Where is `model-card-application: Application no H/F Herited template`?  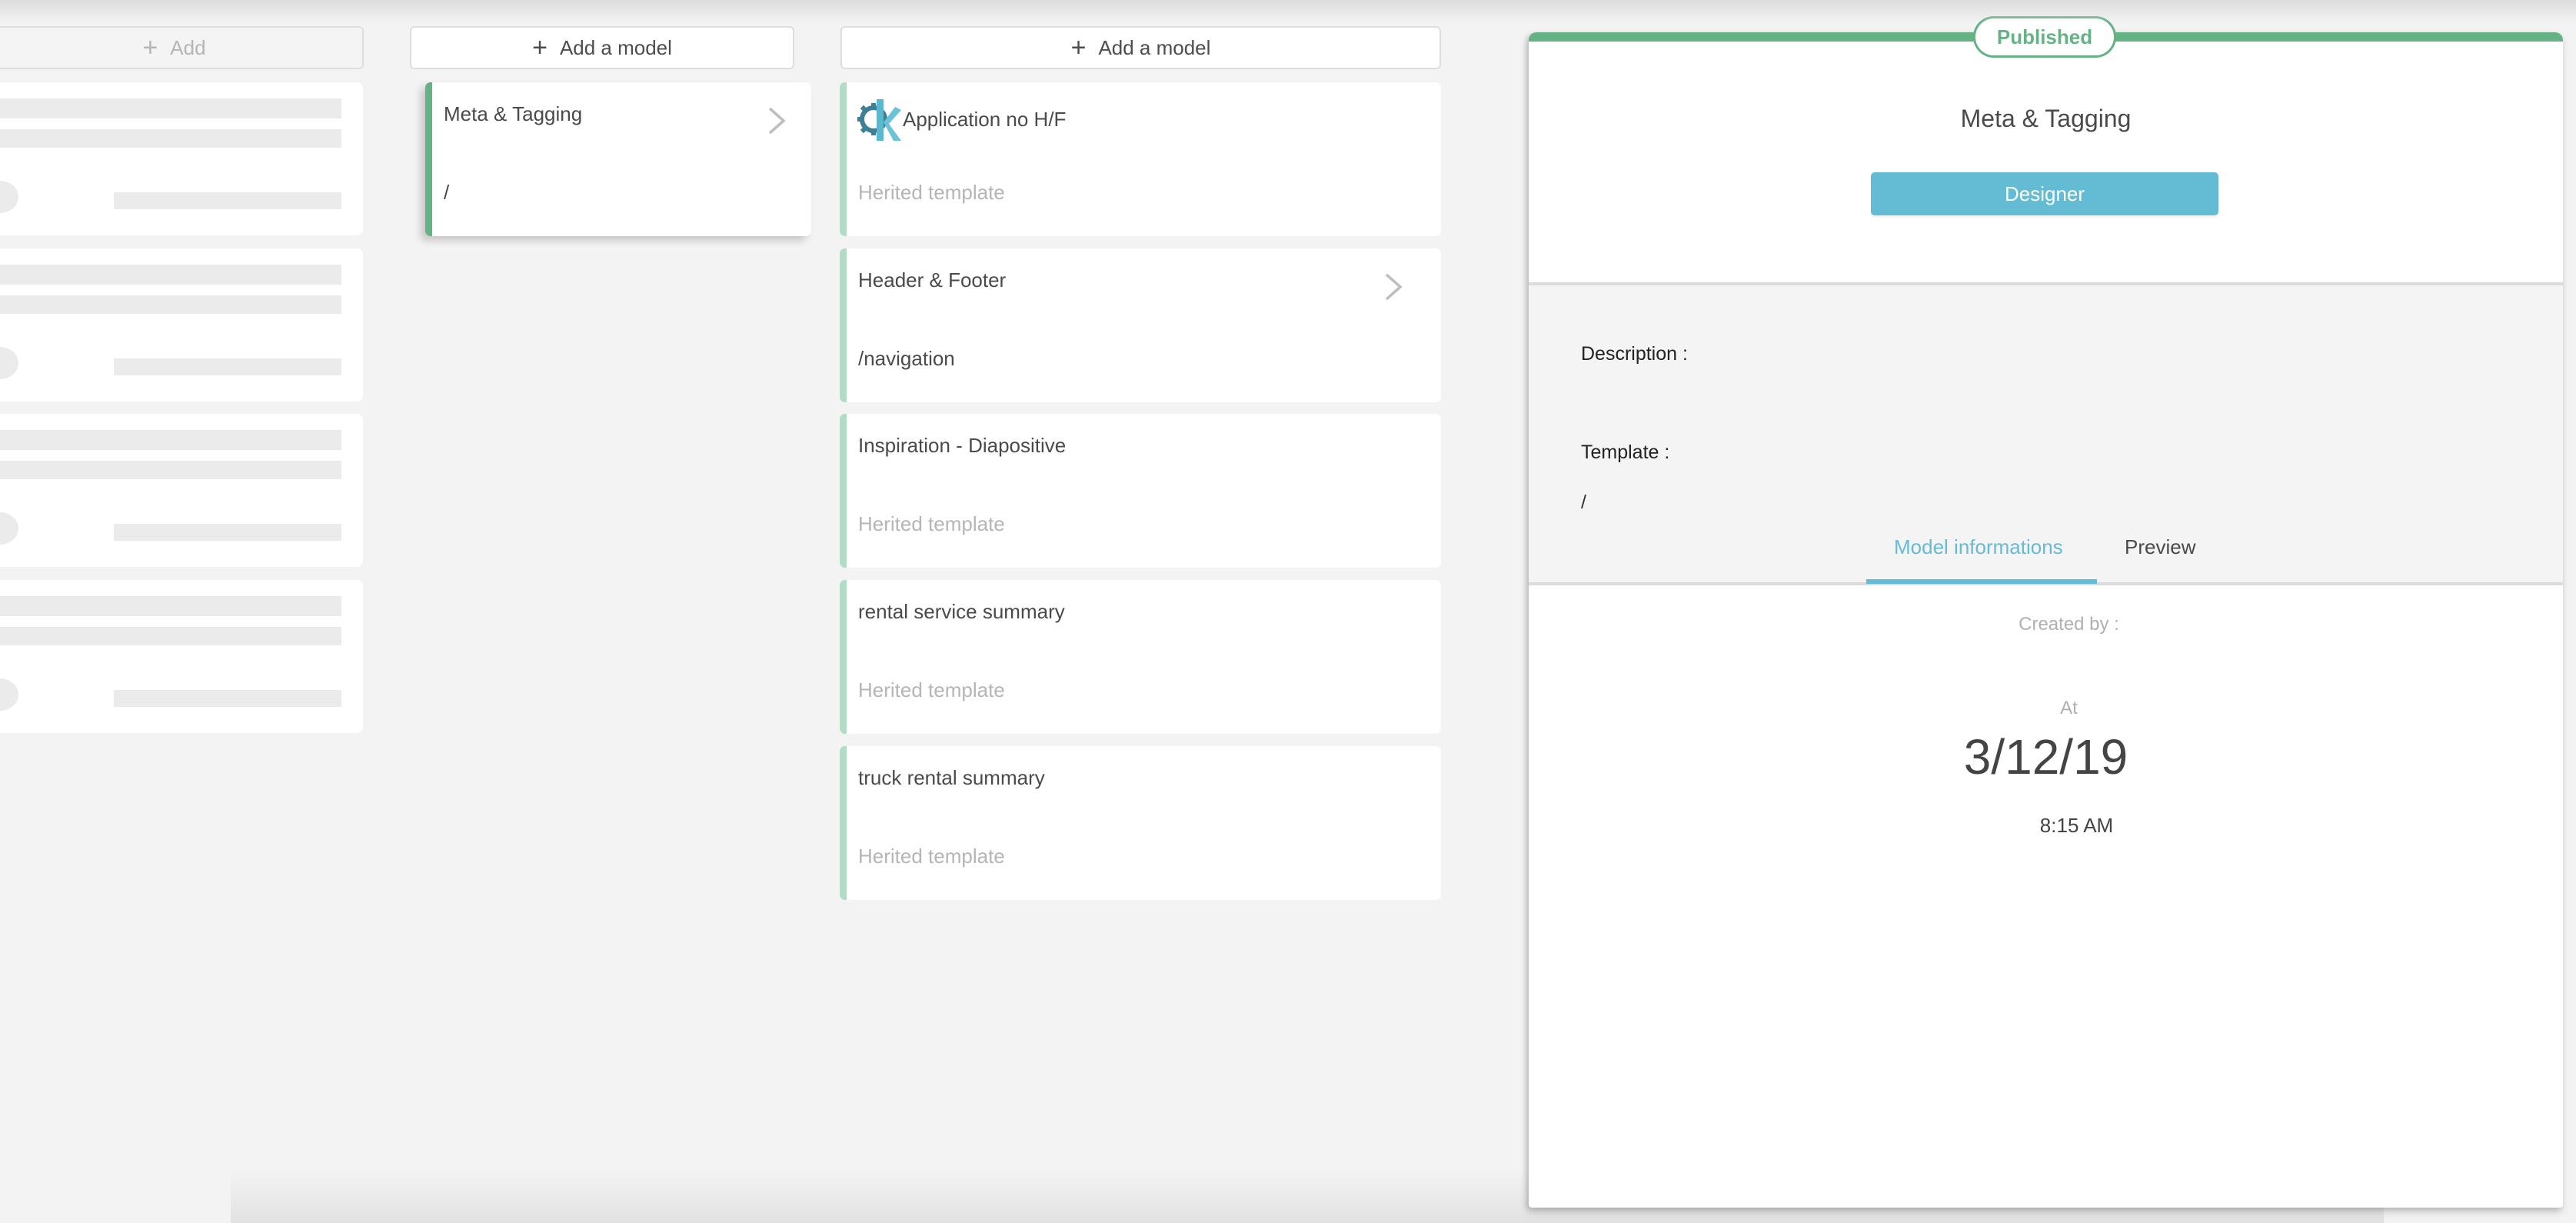 model-card-application: Application no H/F Herited template is located at coordinates (1140, 159).